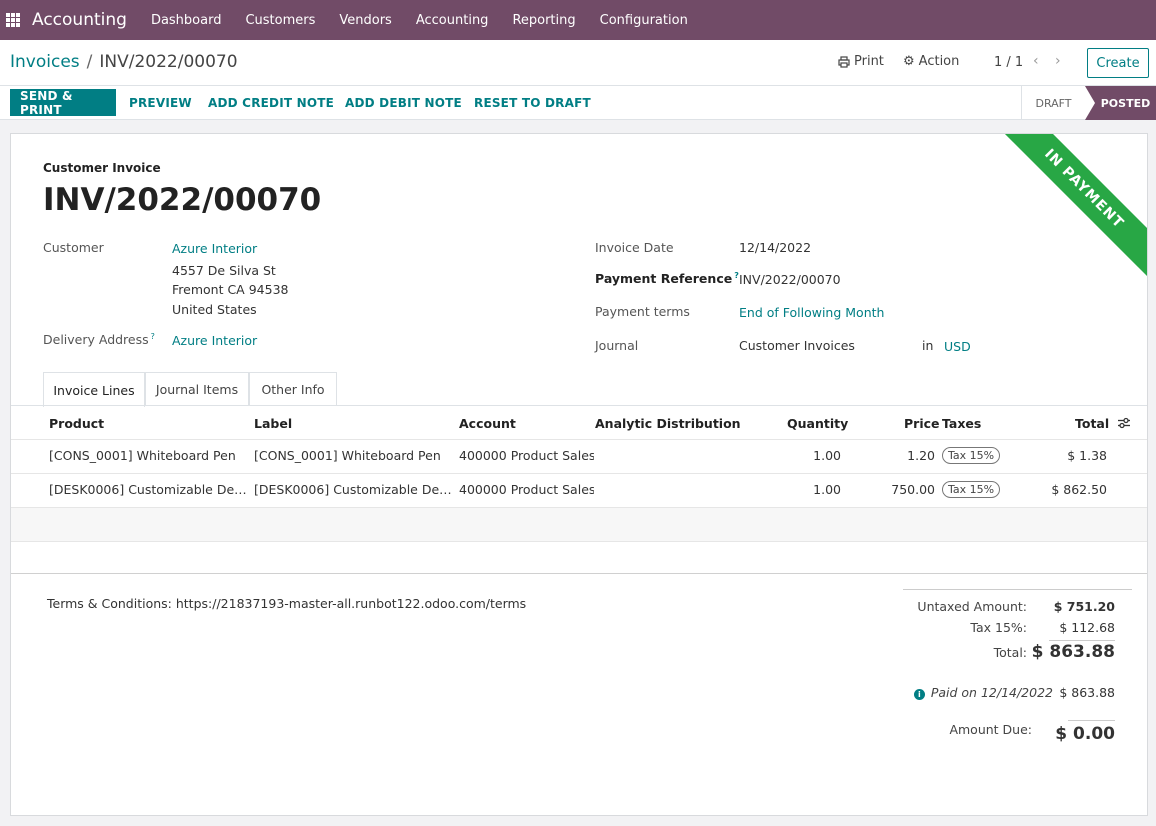 Image resolution: width=1156 pixels, height=826 pixels. I want to click on invoice-date-label: Invoice Date, so click(634, 247).